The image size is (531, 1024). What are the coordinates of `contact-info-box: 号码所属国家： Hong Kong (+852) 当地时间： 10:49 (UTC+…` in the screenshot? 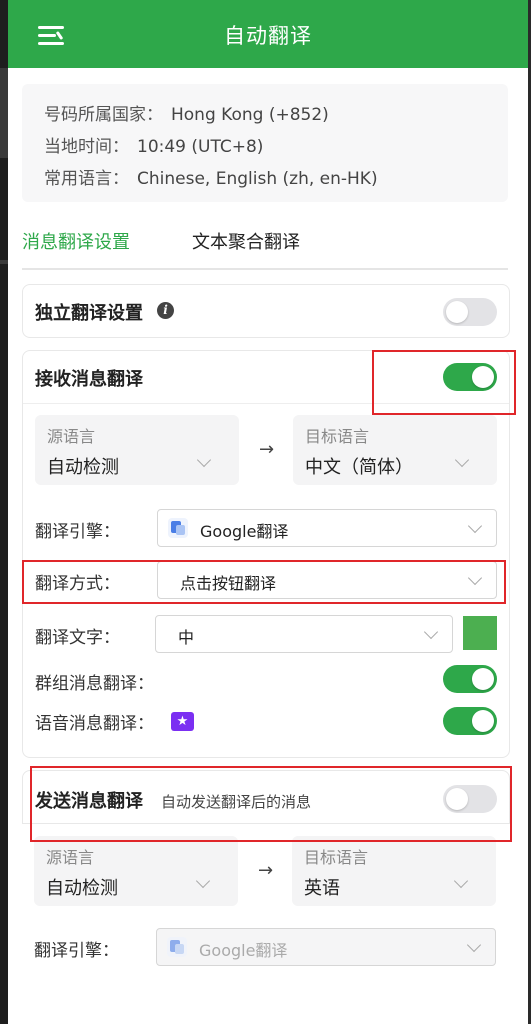 It's located at (265, 143).